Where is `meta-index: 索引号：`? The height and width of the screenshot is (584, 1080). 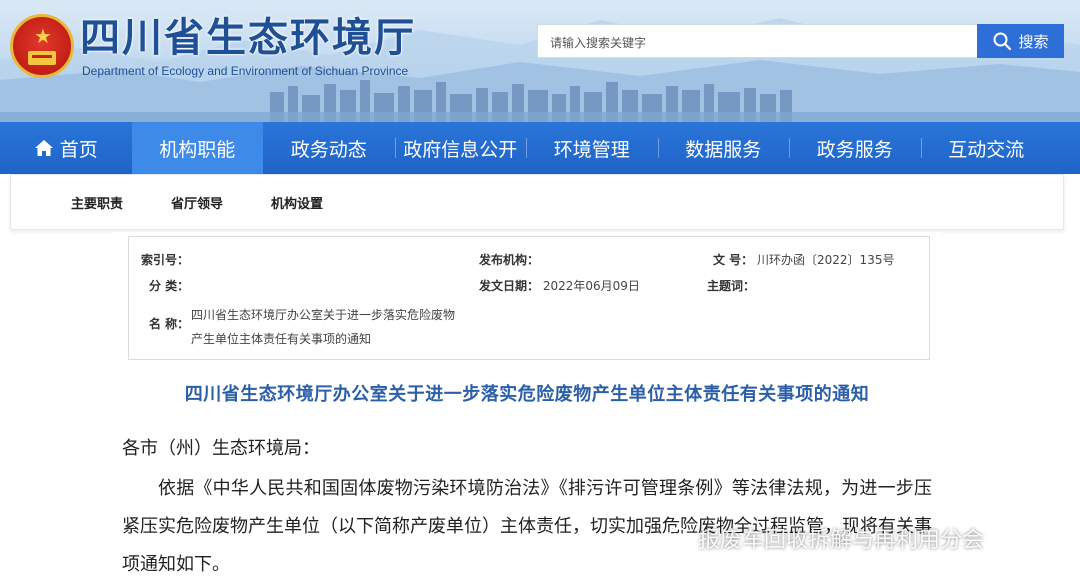
meta-index: 索引号： is located at coordinates (165, 259).